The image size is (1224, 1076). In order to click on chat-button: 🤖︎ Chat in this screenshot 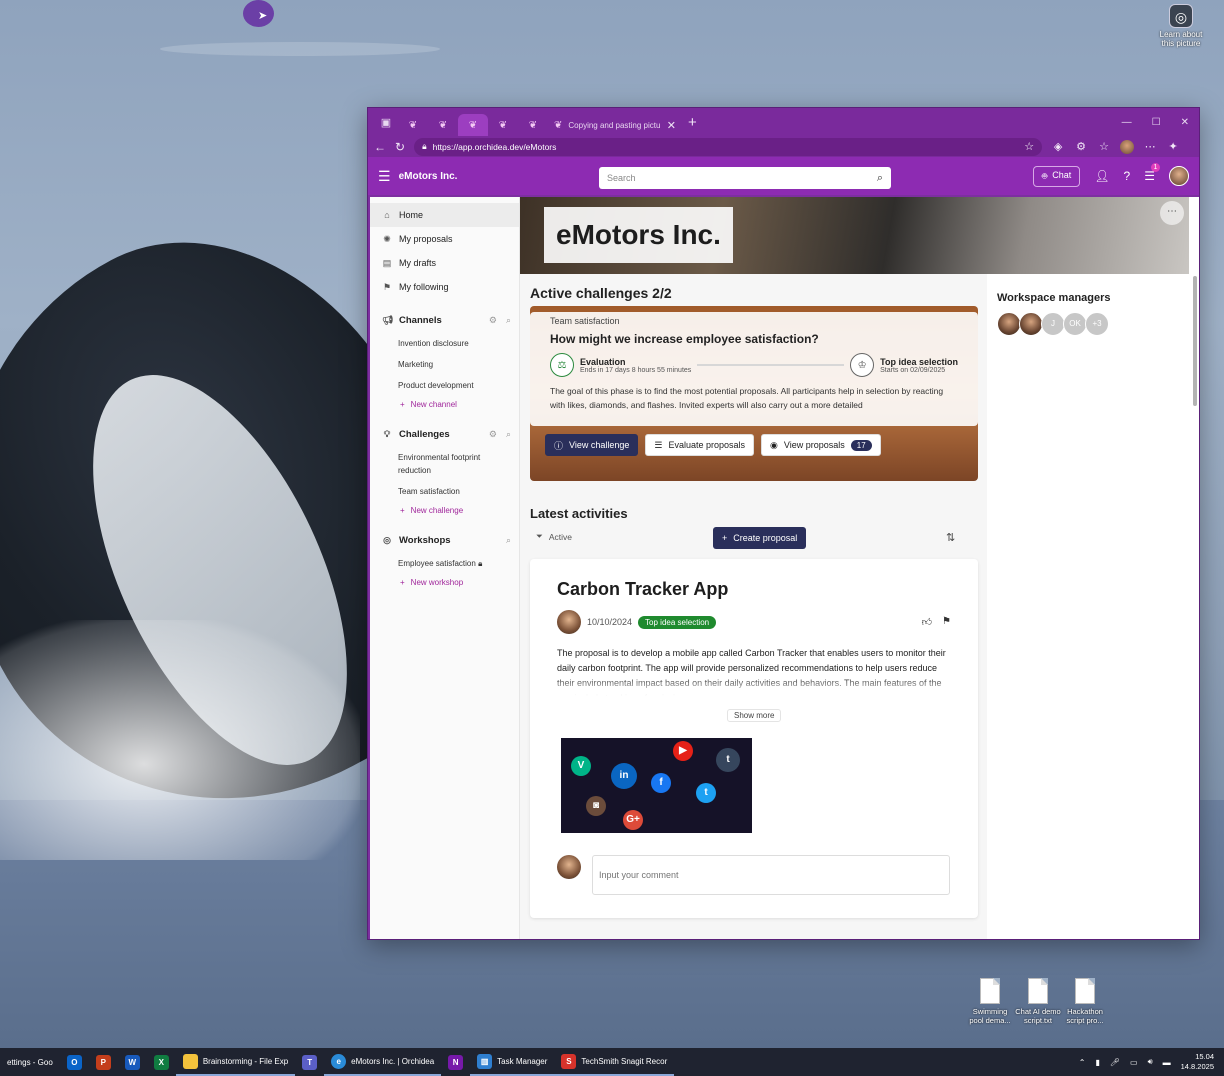, I will do `click(1056, 176)`.